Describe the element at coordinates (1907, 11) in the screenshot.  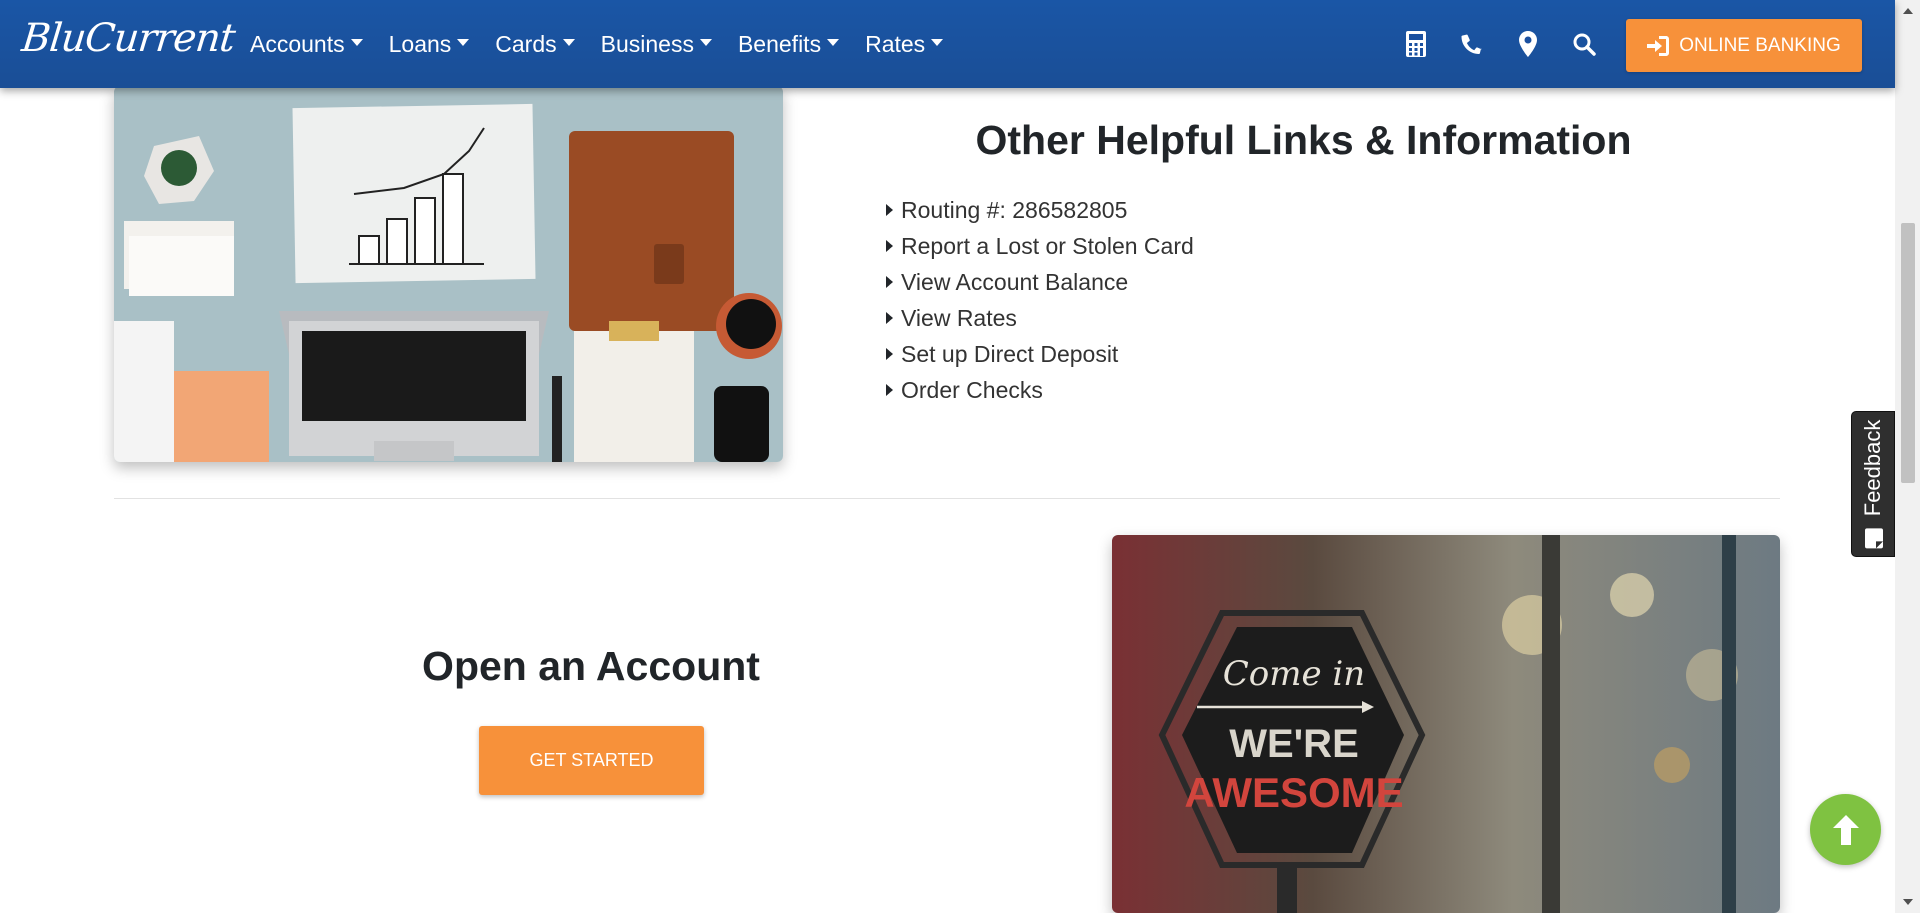
I see `scroll-up-arrow` at that location.